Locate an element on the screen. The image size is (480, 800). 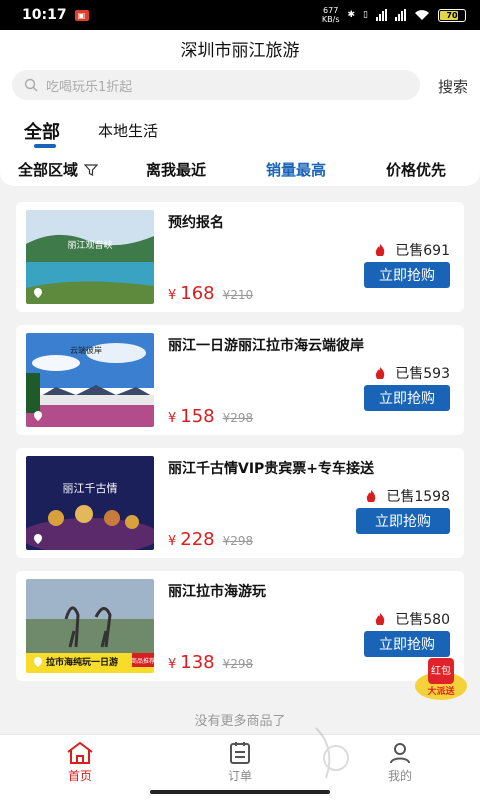
network-speed: 677 KB/s is located at coordinates (330, 15).